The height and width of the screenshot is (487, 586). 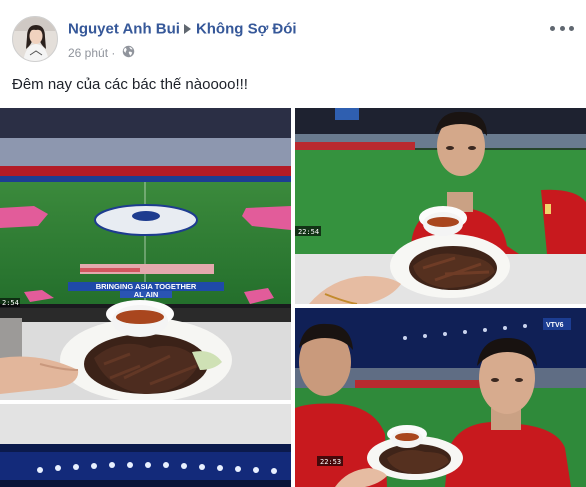 I want to click on globe-icon, so click(x=128, y=53).